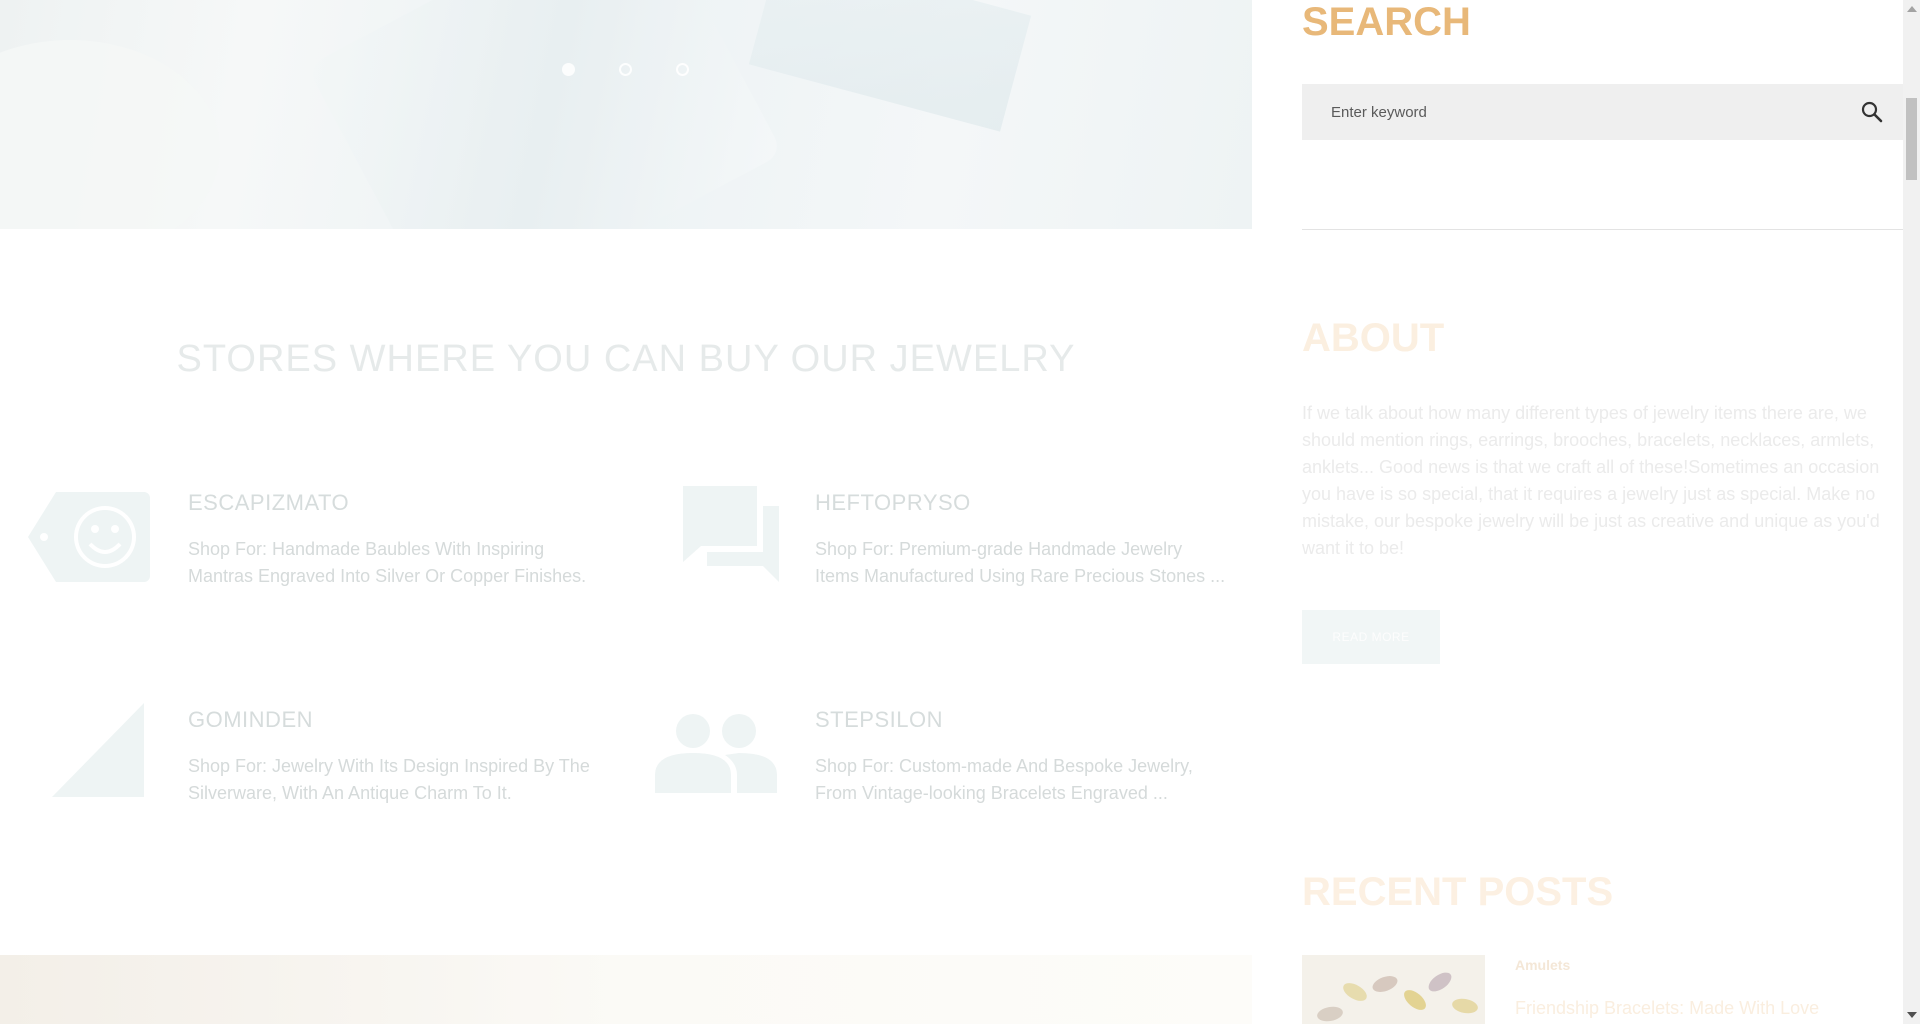 The height and width of the screenshot is (1024, 1920). Describe the element at coordinates (98, 750) in the screenshot. I see `triangle-icon` at that location.